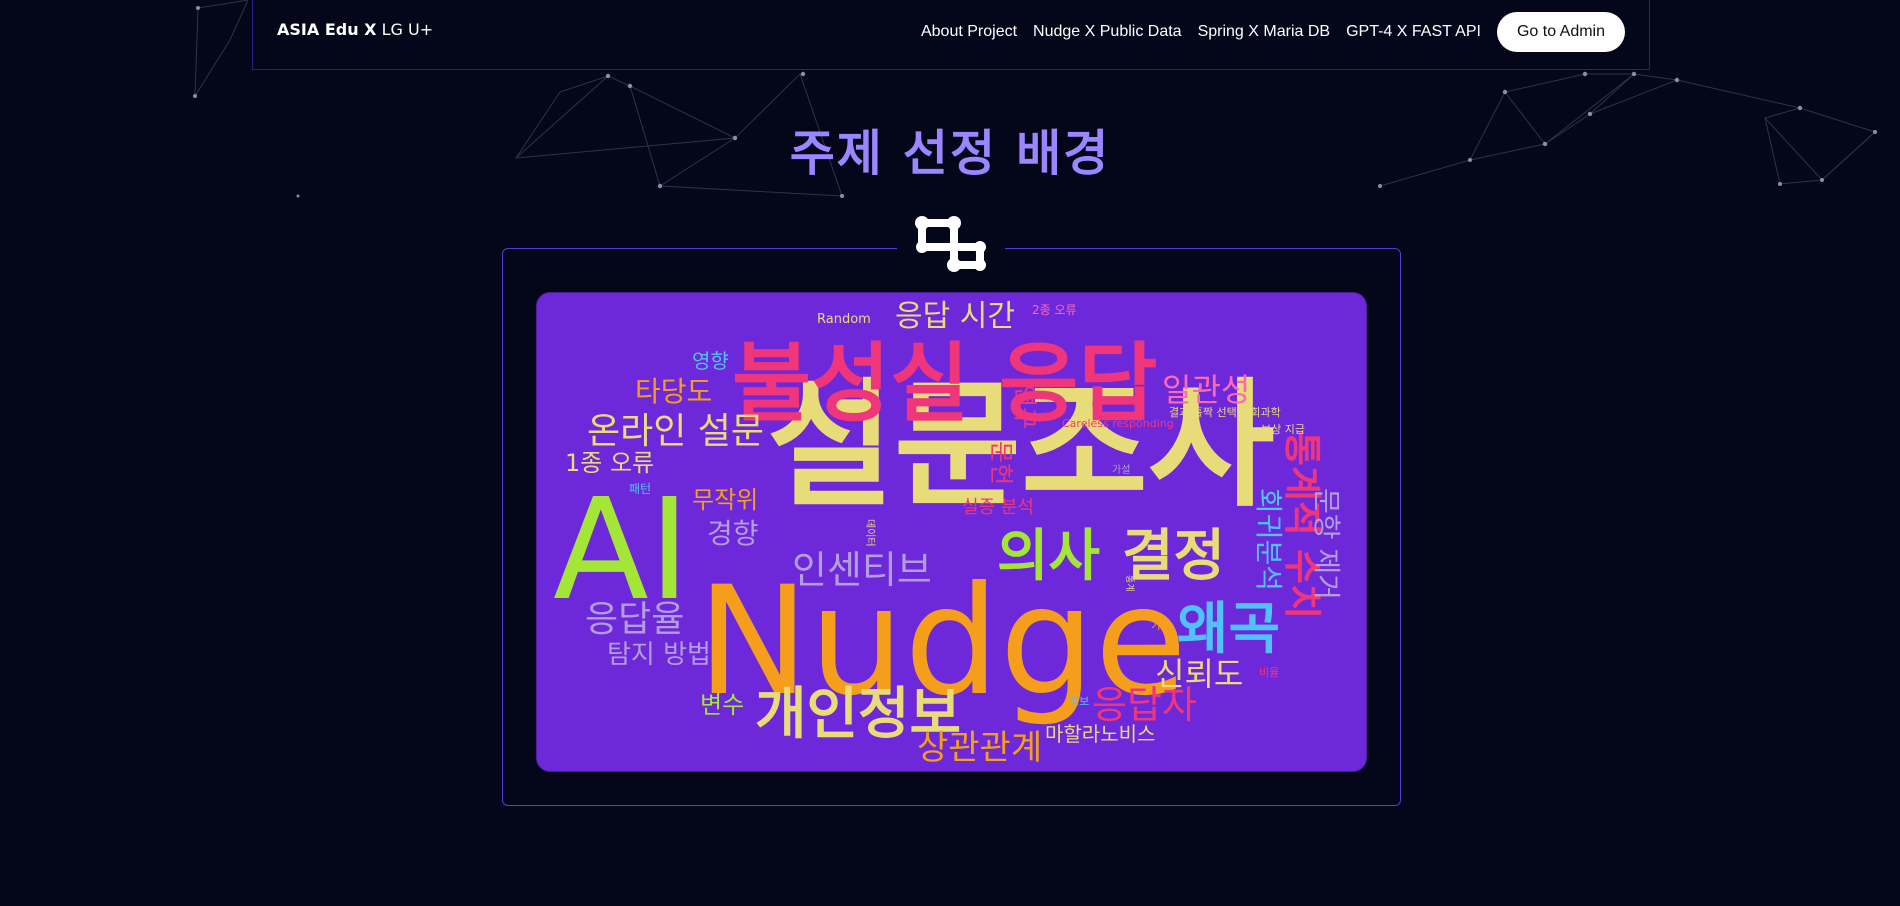 The width and height of the screenshot is (1900, 906). Describe the element at coordinates (1413, 32) in the screenshot. I see `nav-link-gpt4-fast-api: GPT-4 X FAST API` at that location.